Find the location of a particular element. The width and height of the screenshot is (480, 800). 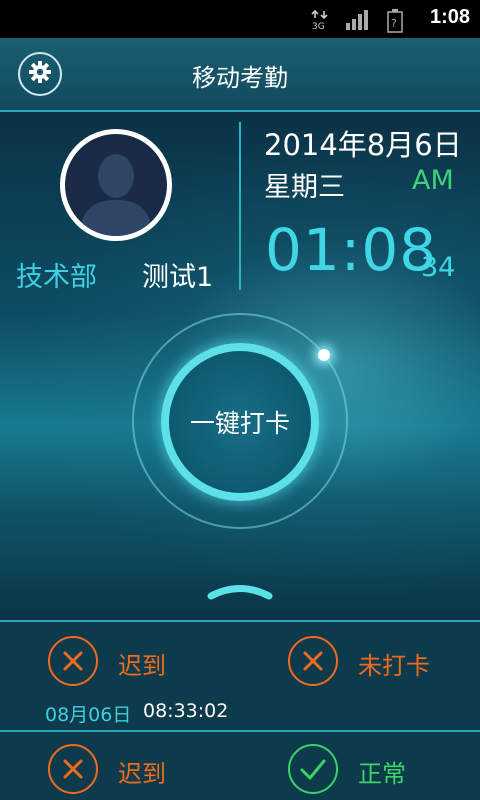

chevron-up-icon is located at coordinates (240, 592).